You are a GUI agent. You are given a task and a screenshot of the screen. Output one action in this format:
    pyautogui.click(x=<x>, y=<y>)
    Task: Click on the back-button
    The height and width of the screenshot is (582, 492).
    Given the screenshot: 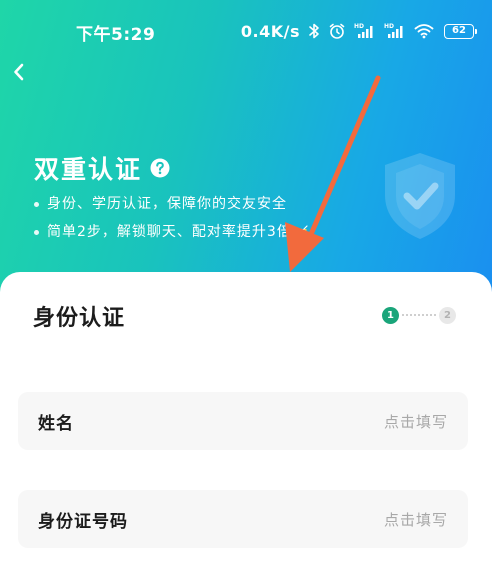 What is the action you would take?
    pyautogui.click(x=19, y=72)
    